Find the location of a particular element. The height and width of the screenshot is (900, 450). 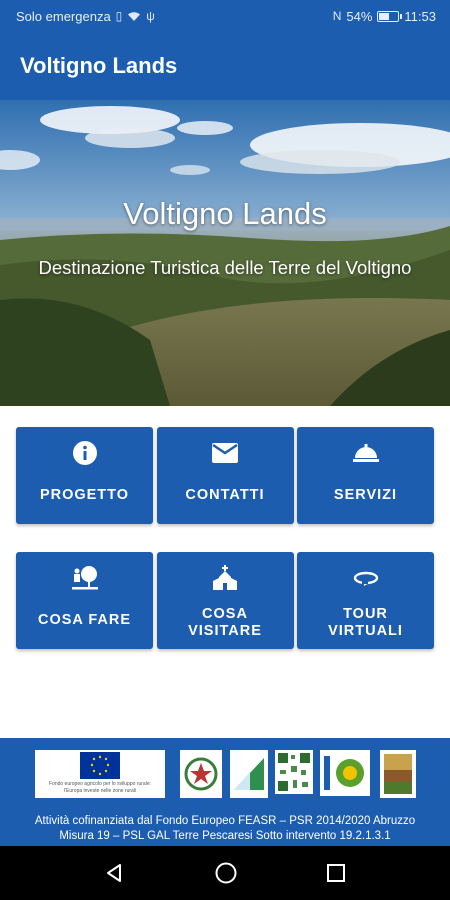

italian-republic-logo is located at coordinates (201, 774).